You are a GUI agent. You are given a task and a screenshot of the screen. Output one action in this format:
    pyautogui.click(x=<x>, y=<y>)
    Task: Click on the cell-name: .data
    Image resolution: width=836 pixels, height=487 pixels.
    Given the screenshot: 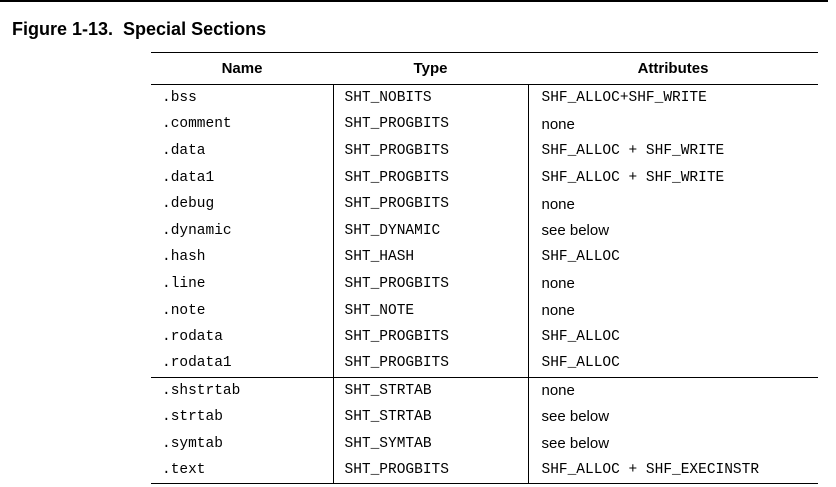 What is the action you would take?
    pyautogui.click(x=242, y=151)
    